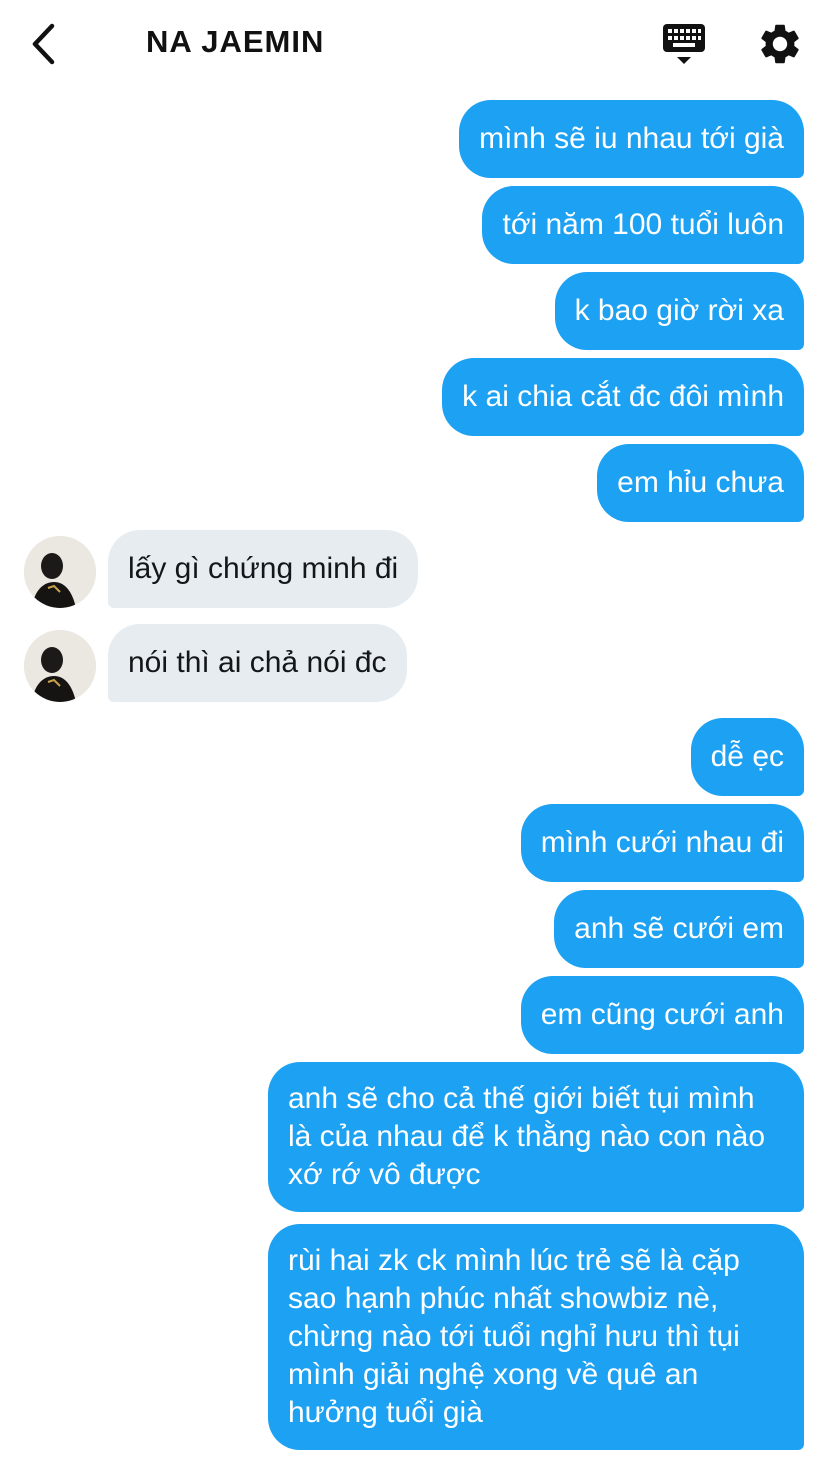 The image size is (828, 1463). I want to click on outgoing-message: dễ ẹc, so click(747, 757).